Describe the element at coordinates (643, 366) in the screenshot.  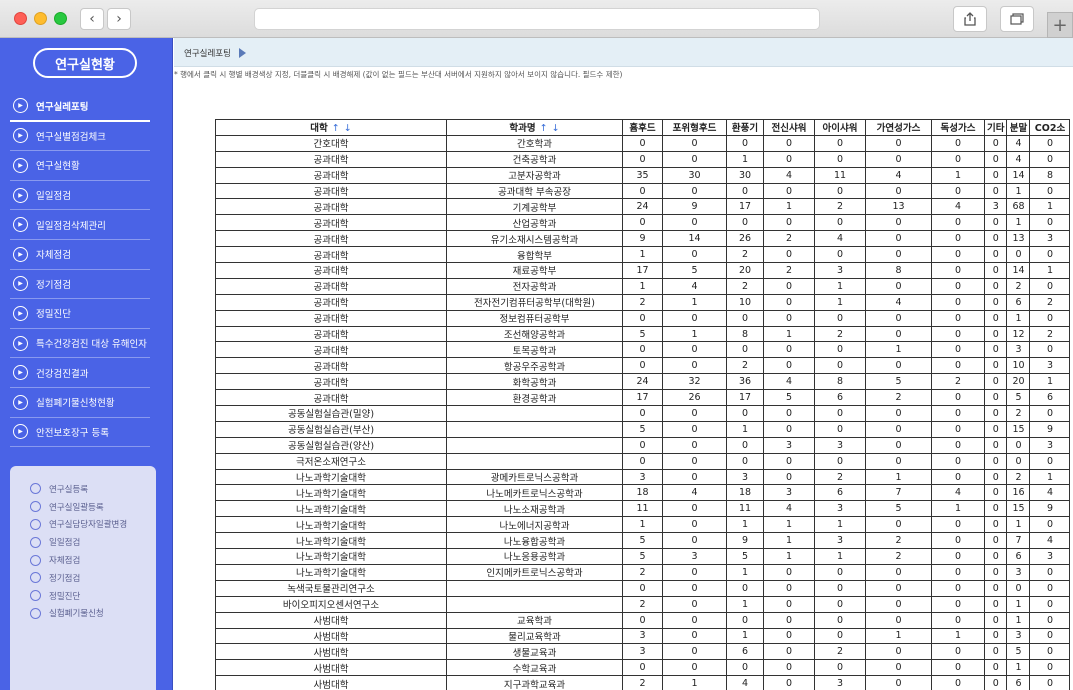
I see `table-row: 공과대학 항공우주공학과 0 0 2 0 0 0 0 0 10 3` at that location.